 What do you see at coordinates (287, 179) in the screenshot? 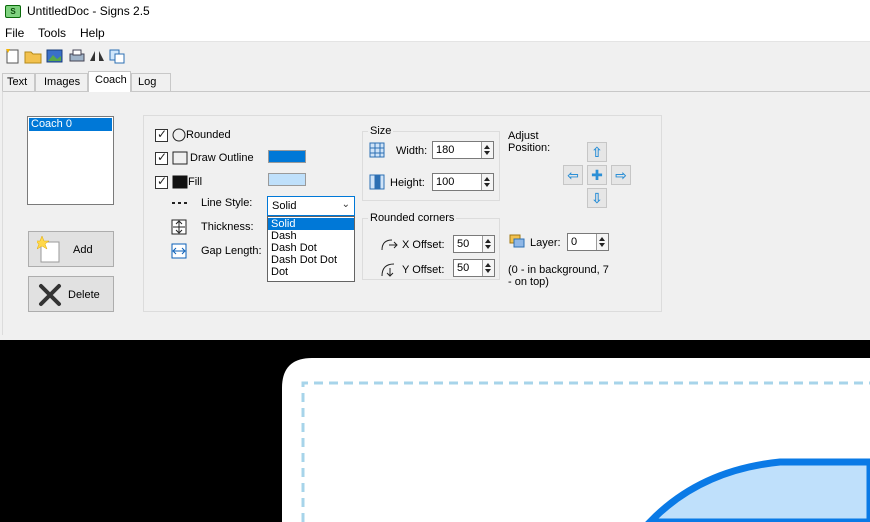
I see `fill-color-swatch` at bounding box center [287, 179].